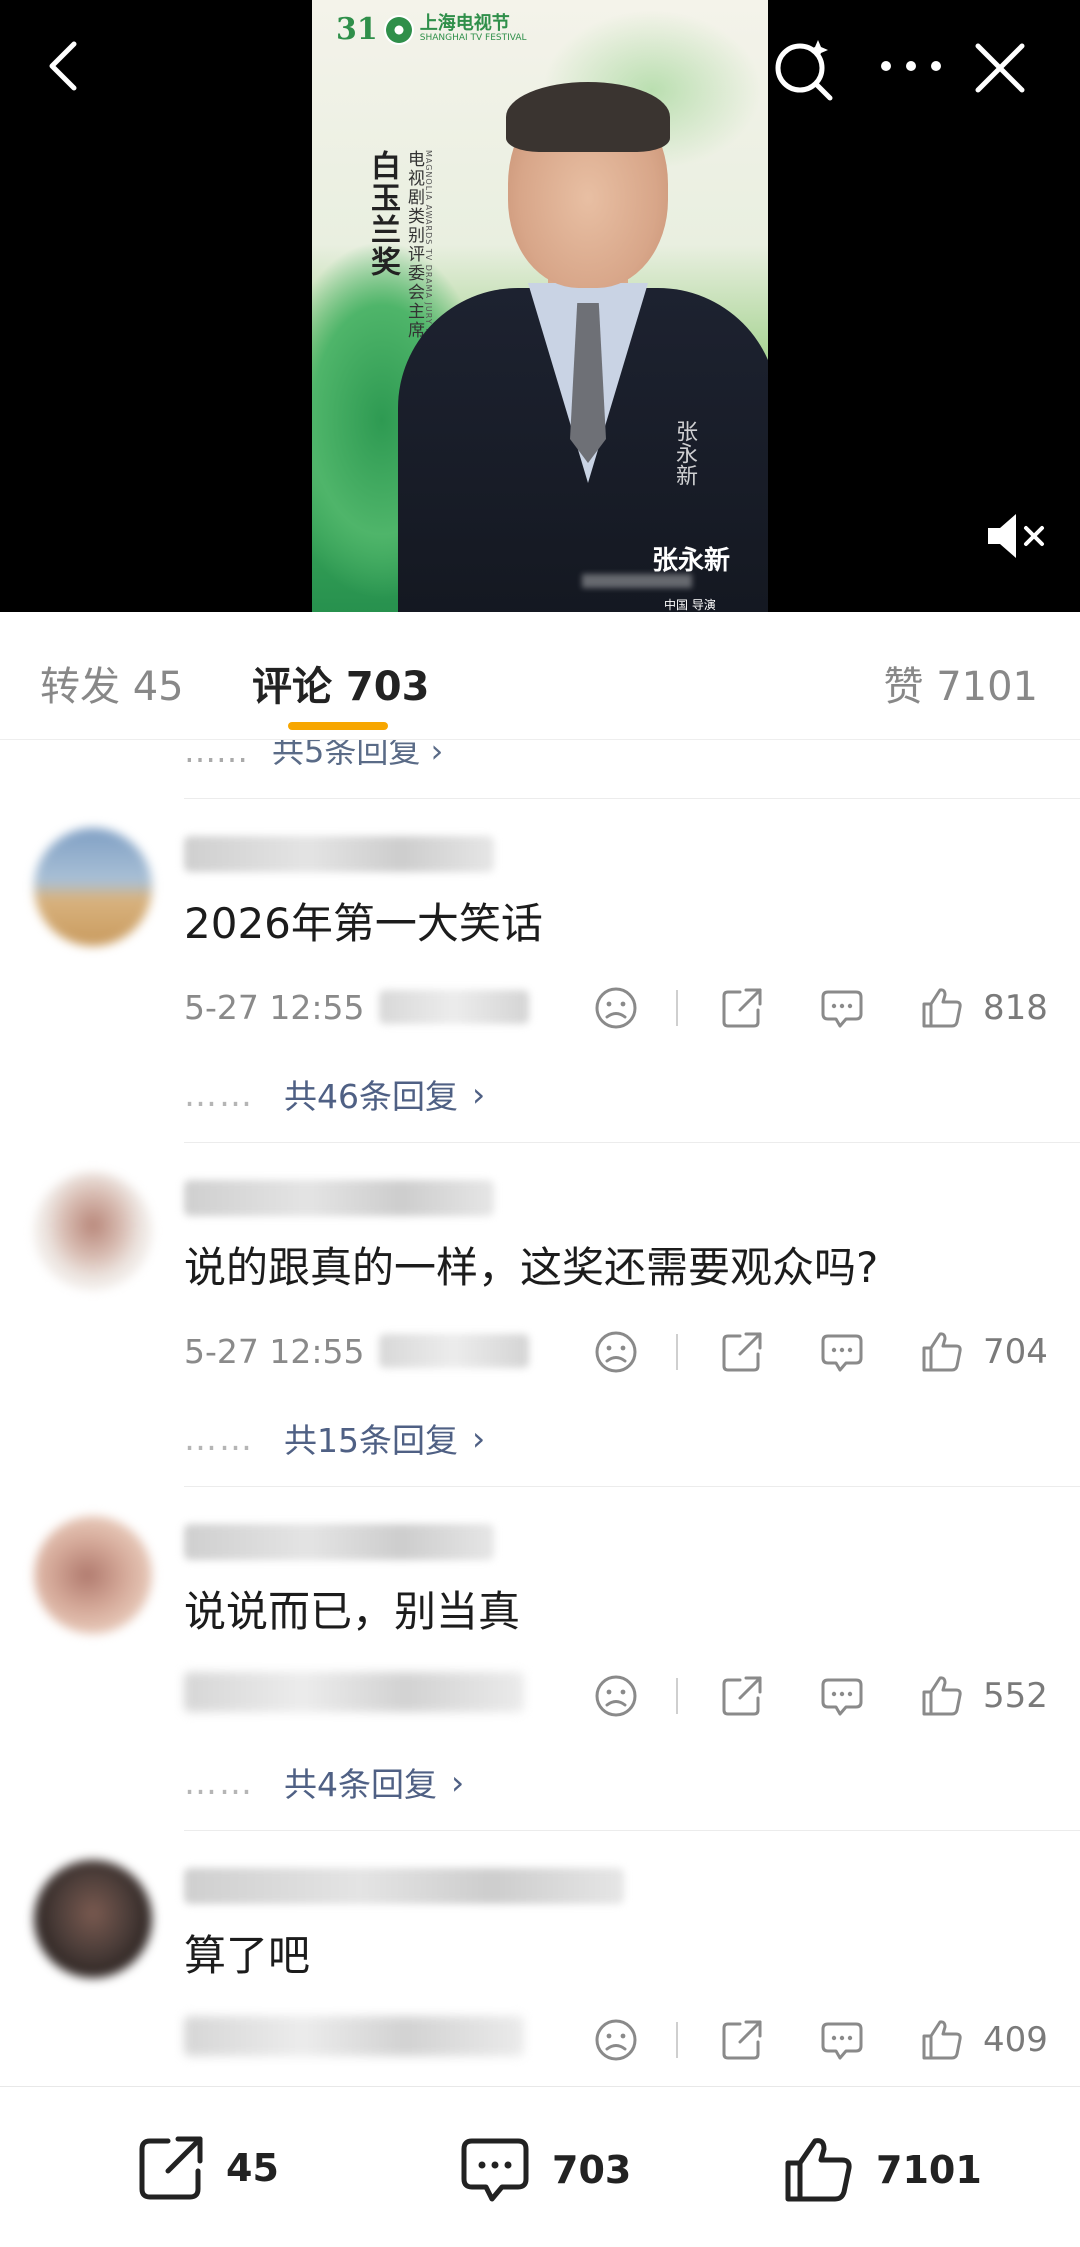 The image size is (1080, 2247). I want to click on tab-comments: 评论 703, so click(340, 683).